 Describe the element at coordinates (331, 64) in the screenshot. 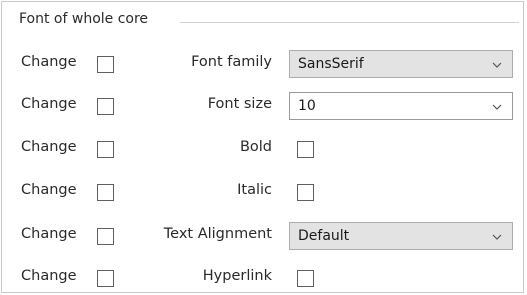

I see `font-family-value: SansSerif` at that location.